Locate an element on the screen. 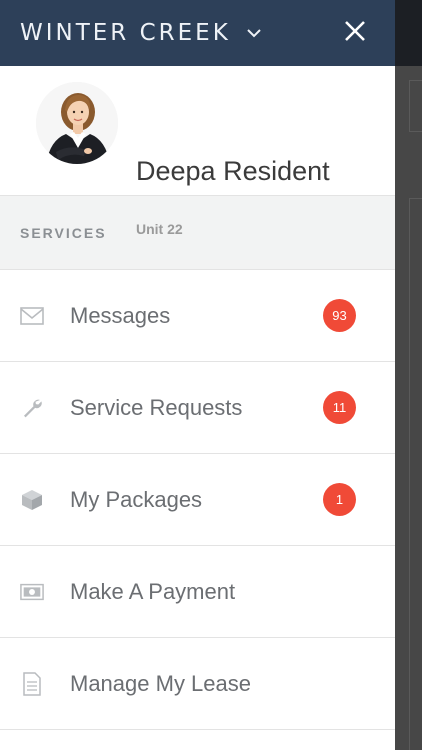 This screenshot has width=422, height=750. backdrop-header is located at coordinates (408, 33).